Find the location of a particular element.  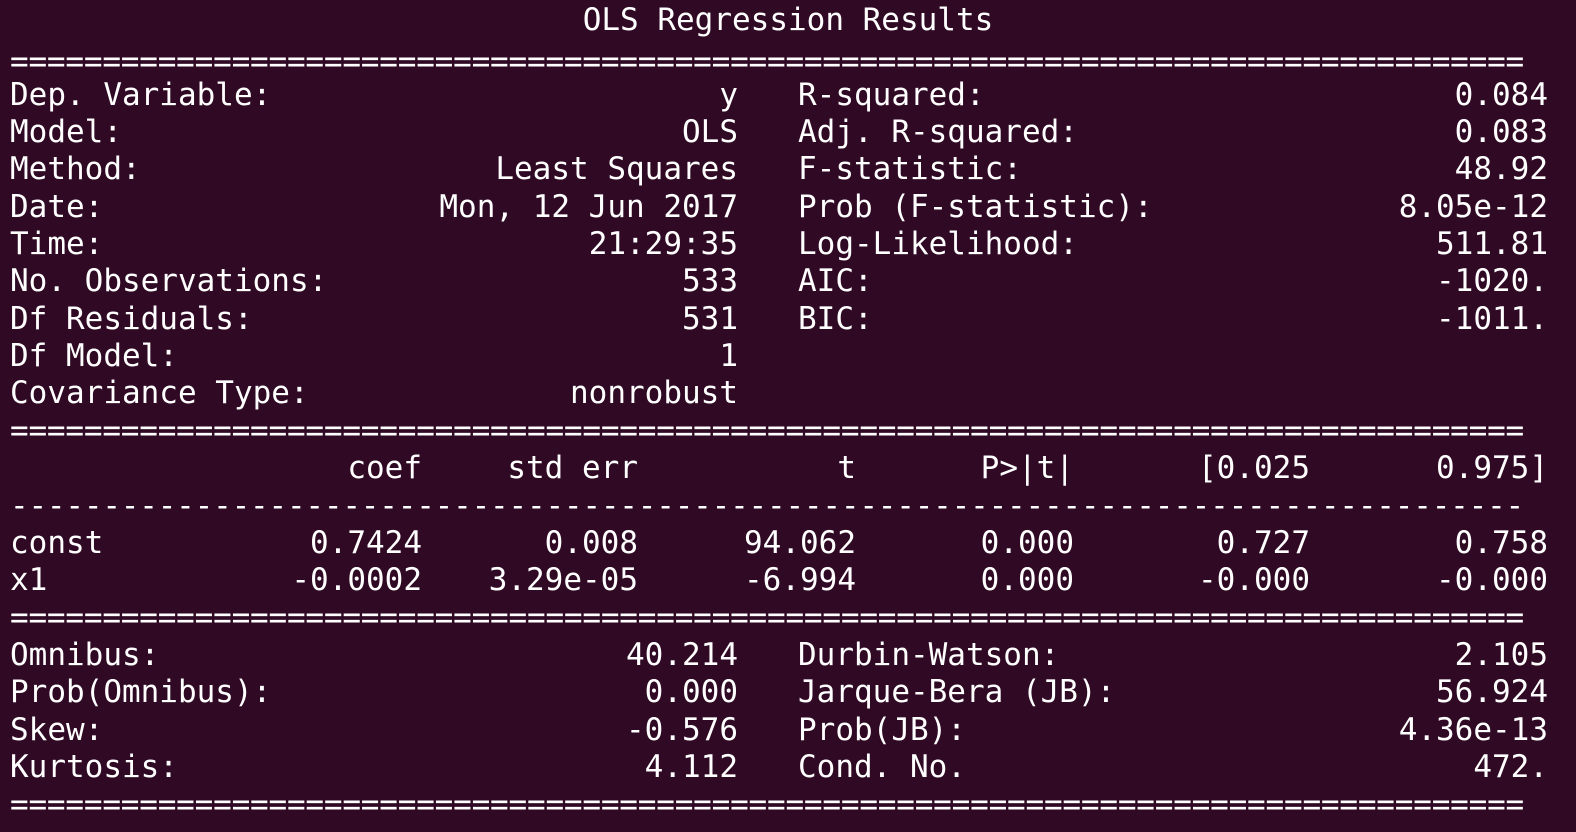

stat-value: 511.81 is located at coordinates (1492, 244).